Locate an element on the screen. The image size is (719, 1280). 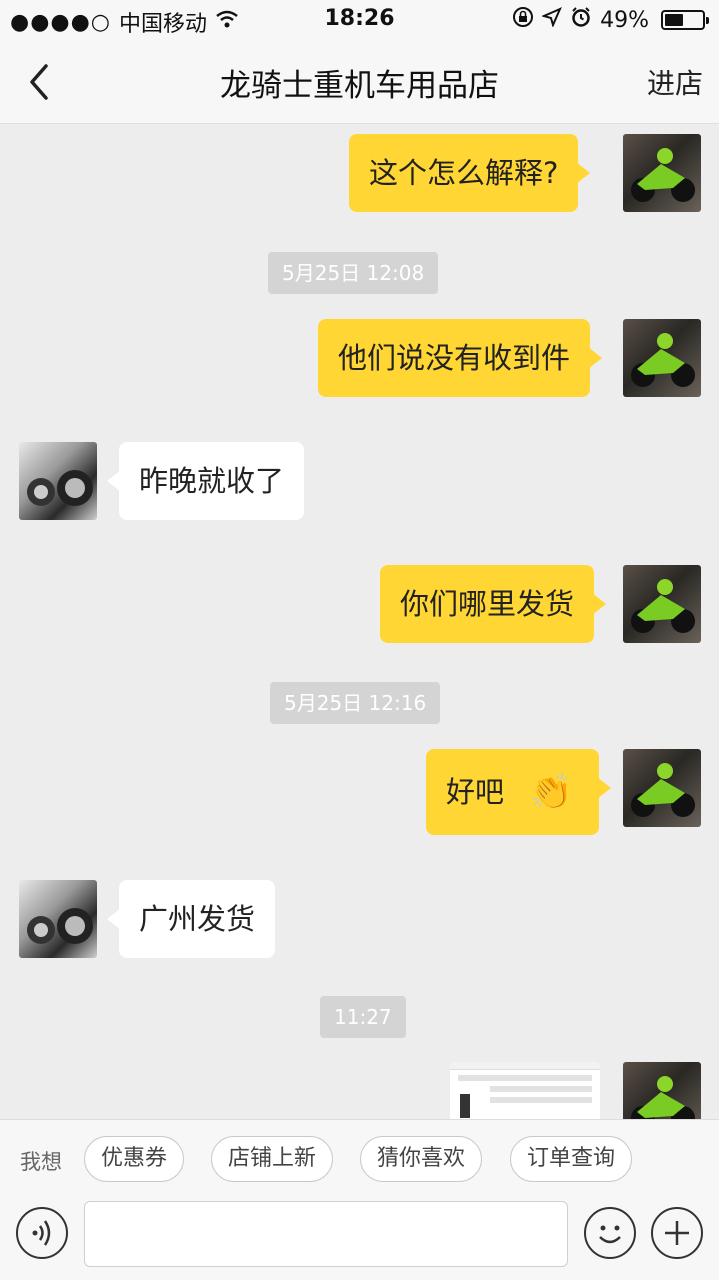
quick-reply-coupon: 优惠券 is located at coordinates (134, 1159).